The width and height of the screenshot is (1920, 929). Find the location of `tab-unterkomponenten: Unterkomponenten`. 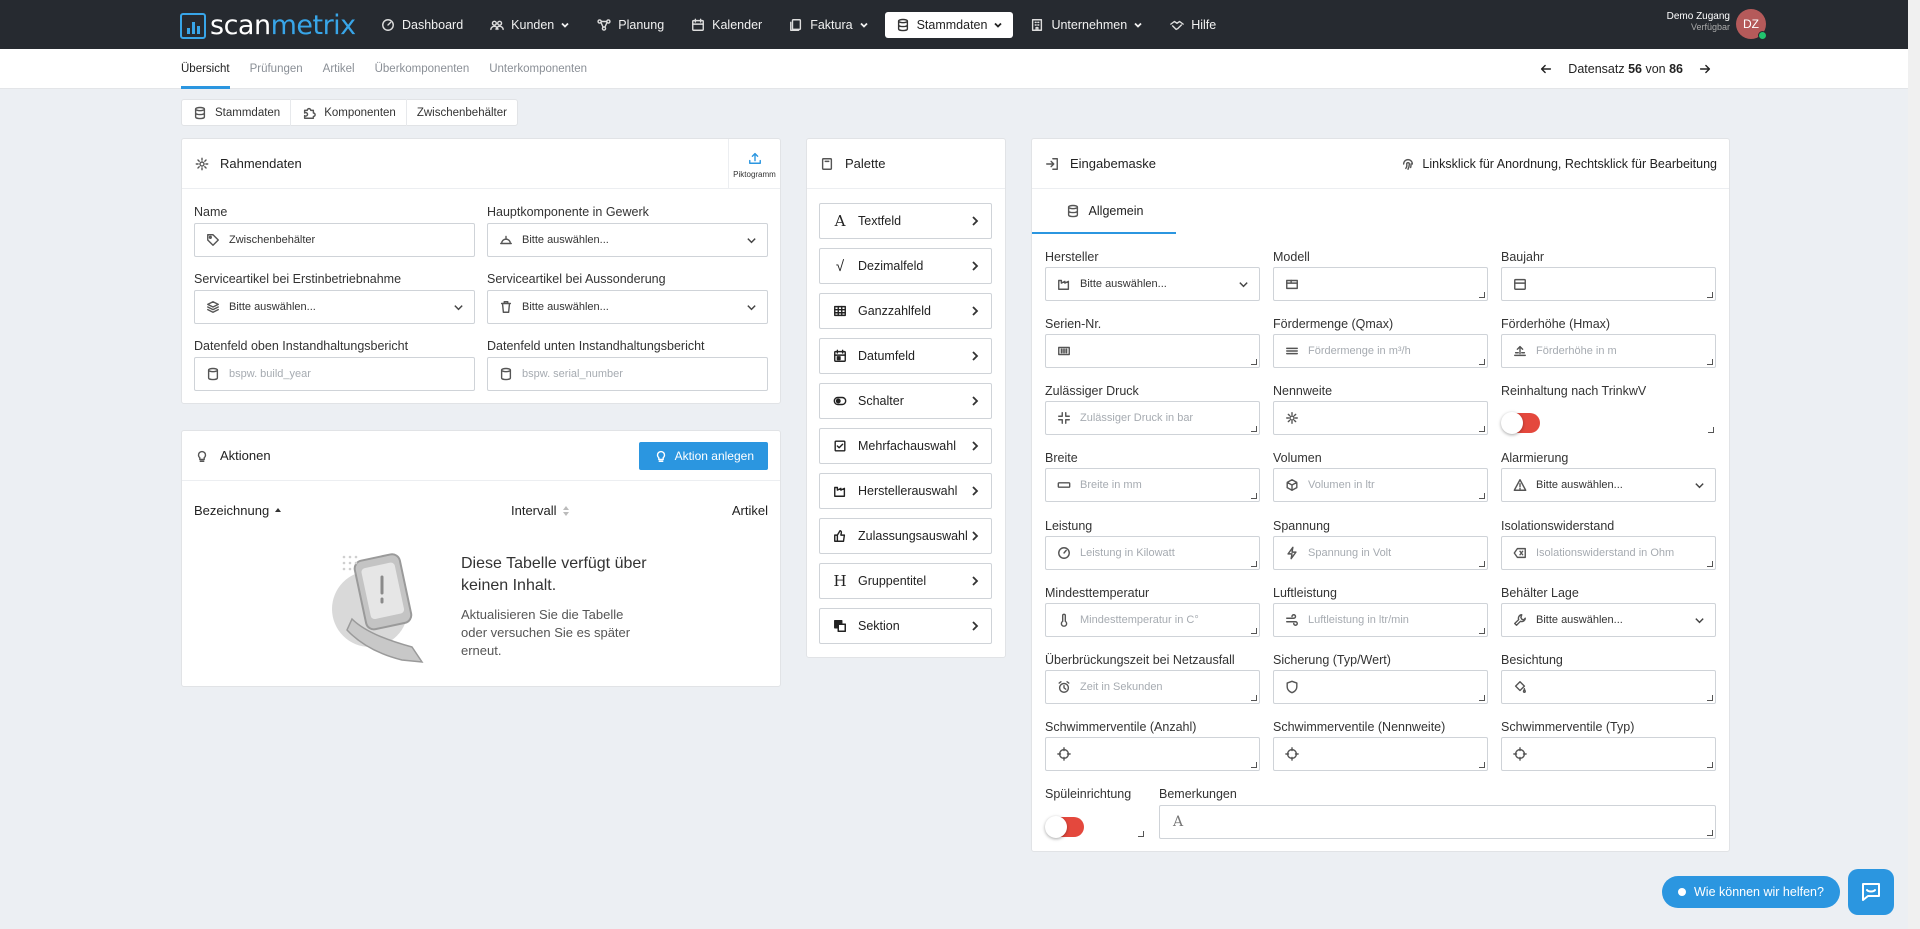

tab-unterkomponenten: Unterkomponenten is located at coordinates (538, 69).